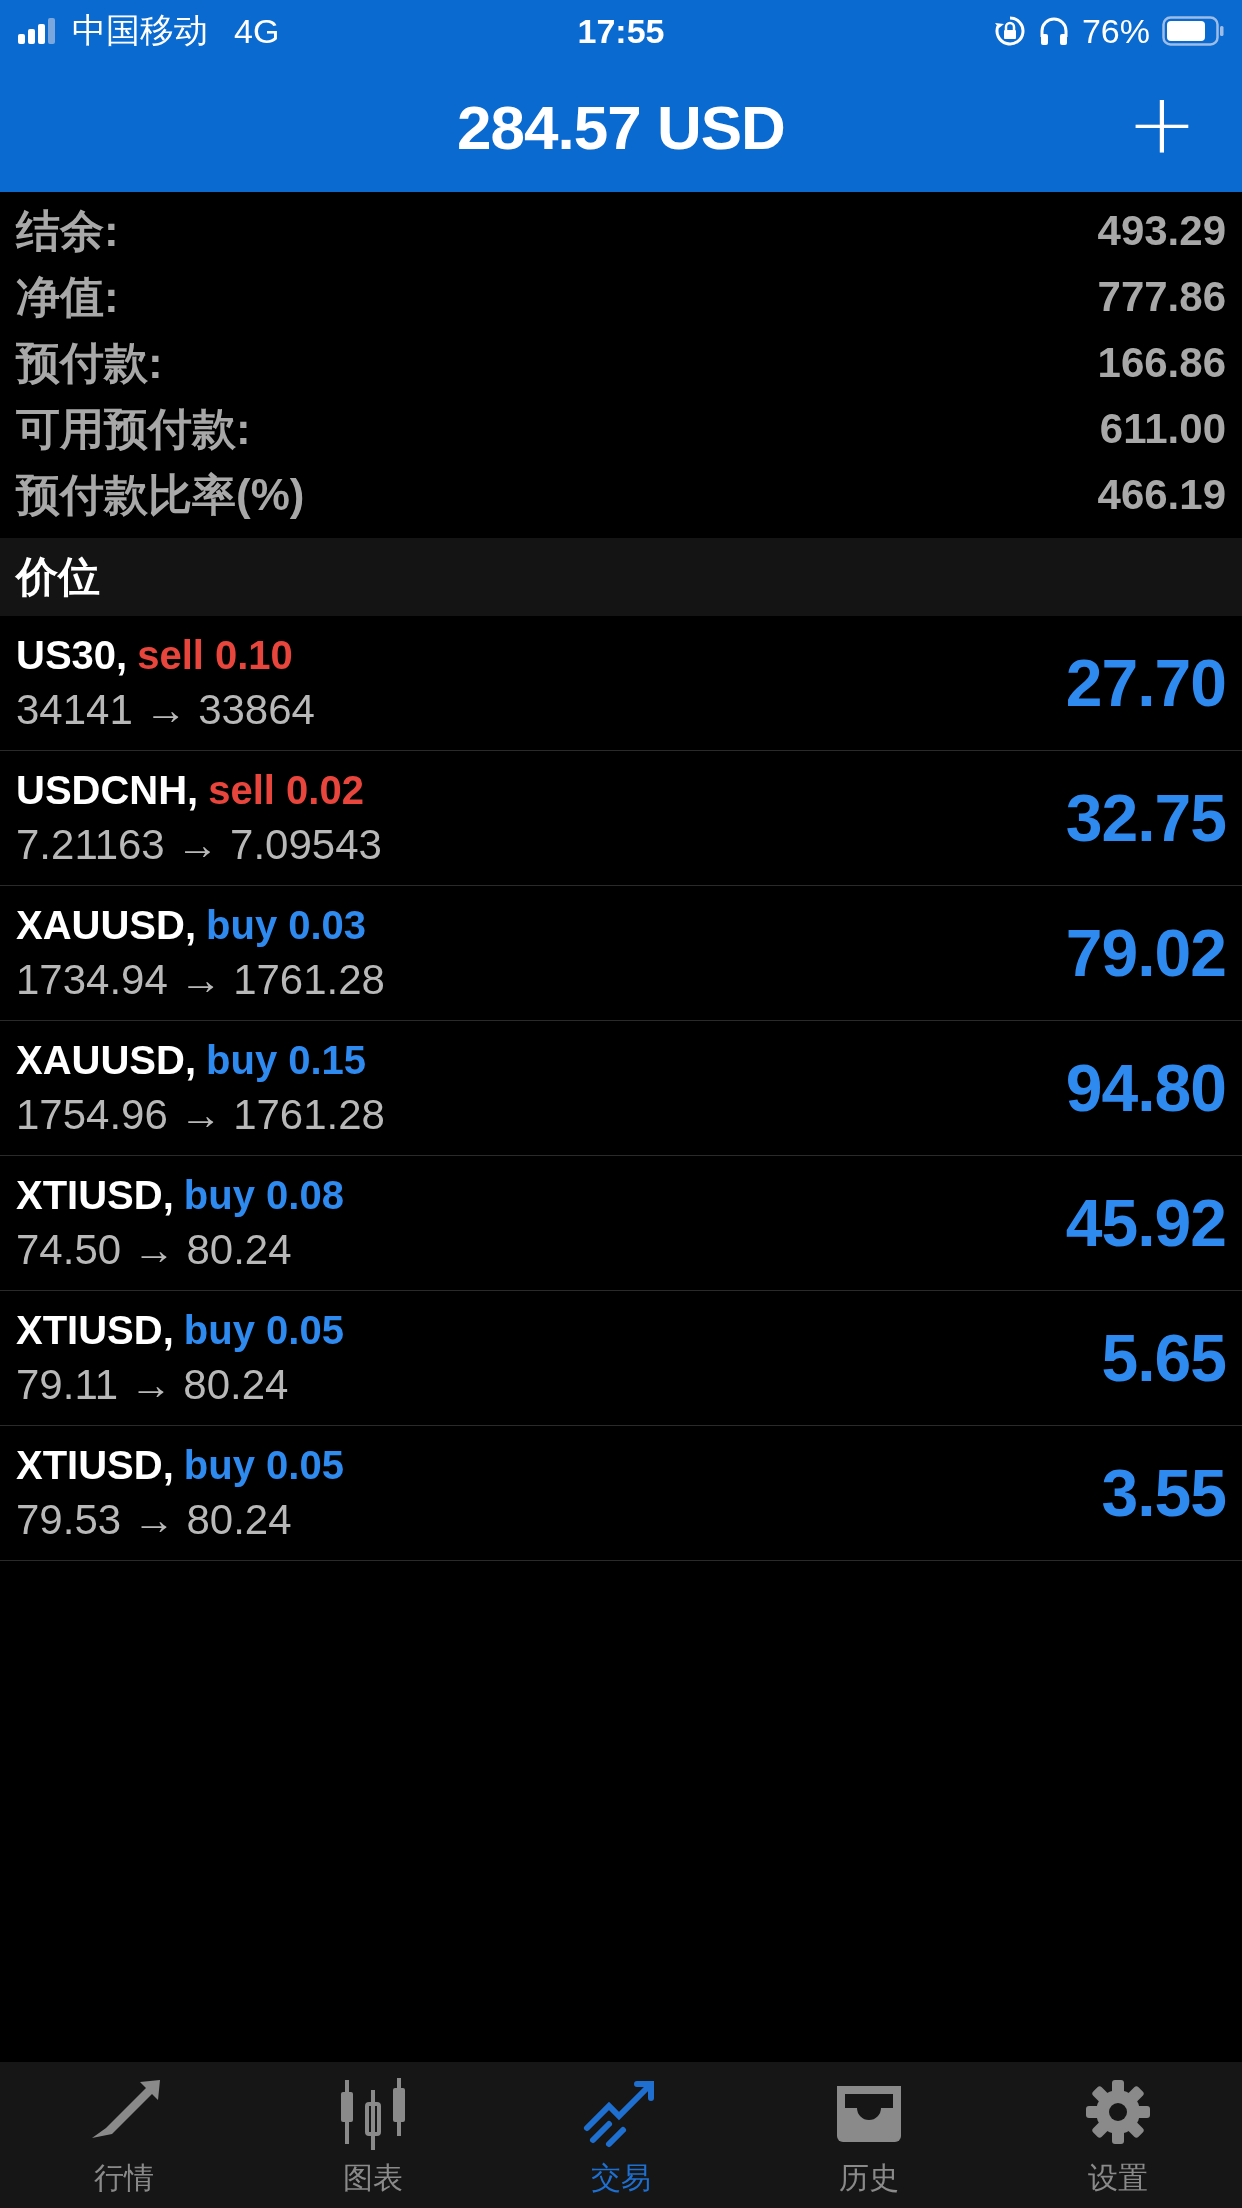 The image size is (1242, 2208). I want to click on symbol-name: USDCNH,, so click(107, 790).